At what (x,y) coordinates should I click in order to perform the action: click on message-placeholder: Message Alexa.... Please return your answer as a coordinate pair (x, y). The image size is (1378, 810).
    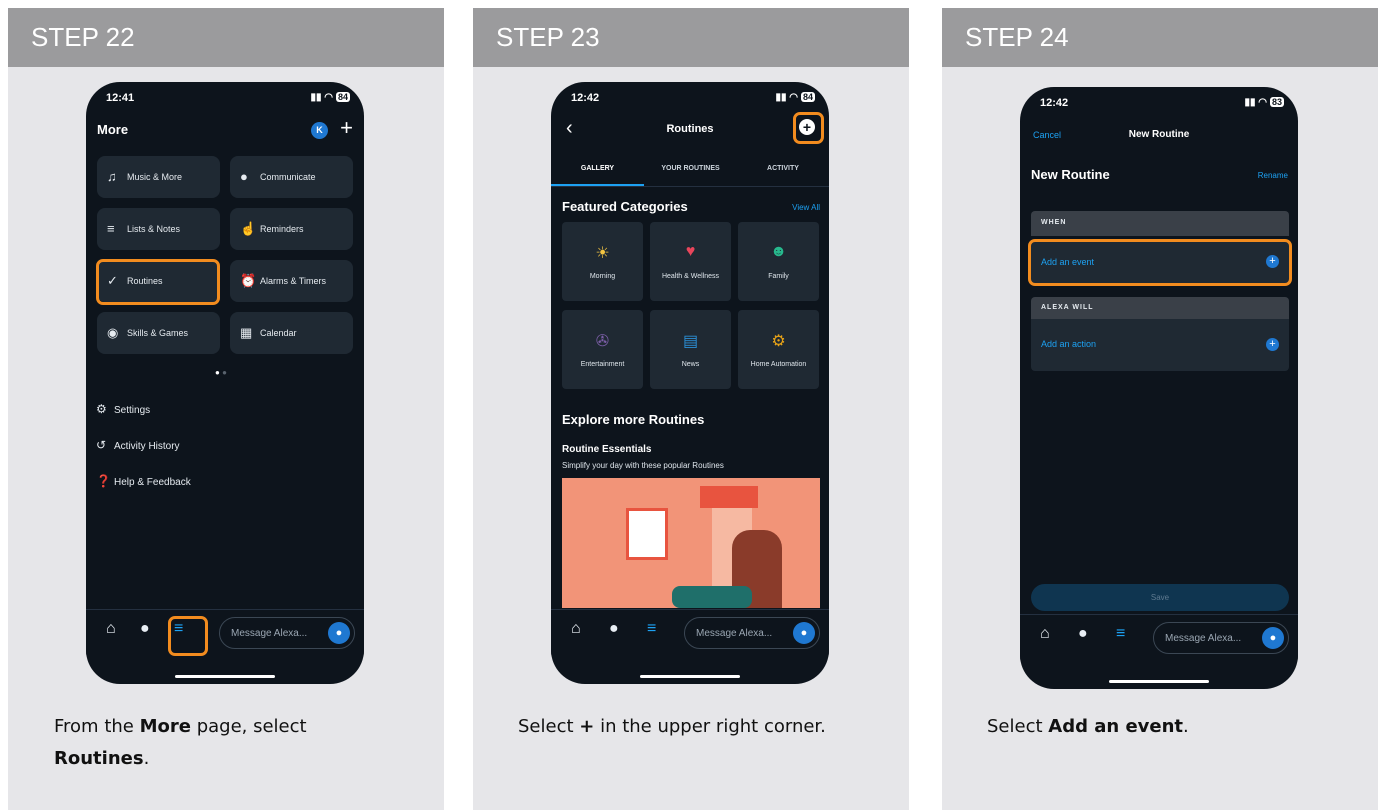
    Looking at the image, I should click on (734, 633).